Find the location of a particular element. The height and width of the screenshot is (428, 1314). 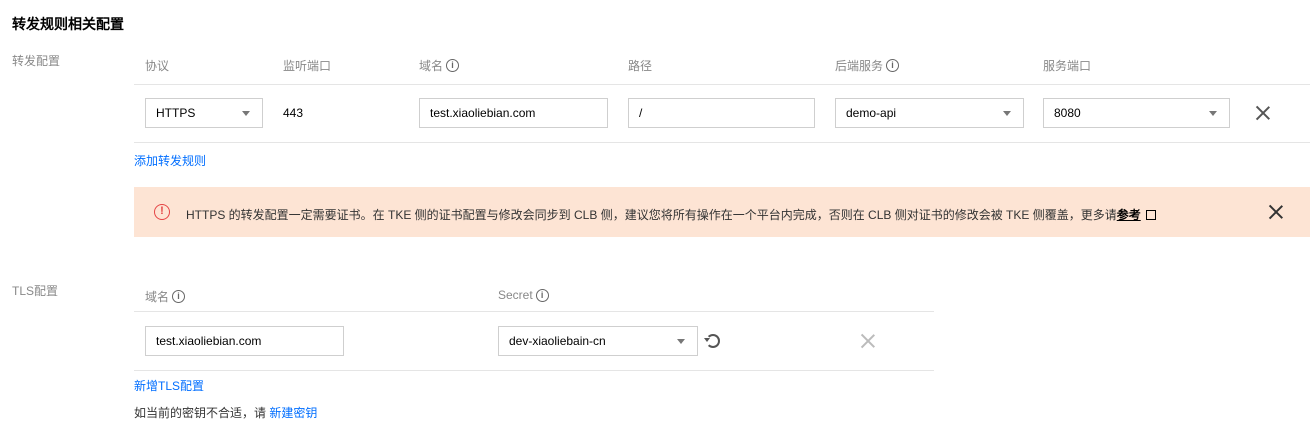

add-tls-config-link: 新增TLS配置 is located at coordinates (169, 385).